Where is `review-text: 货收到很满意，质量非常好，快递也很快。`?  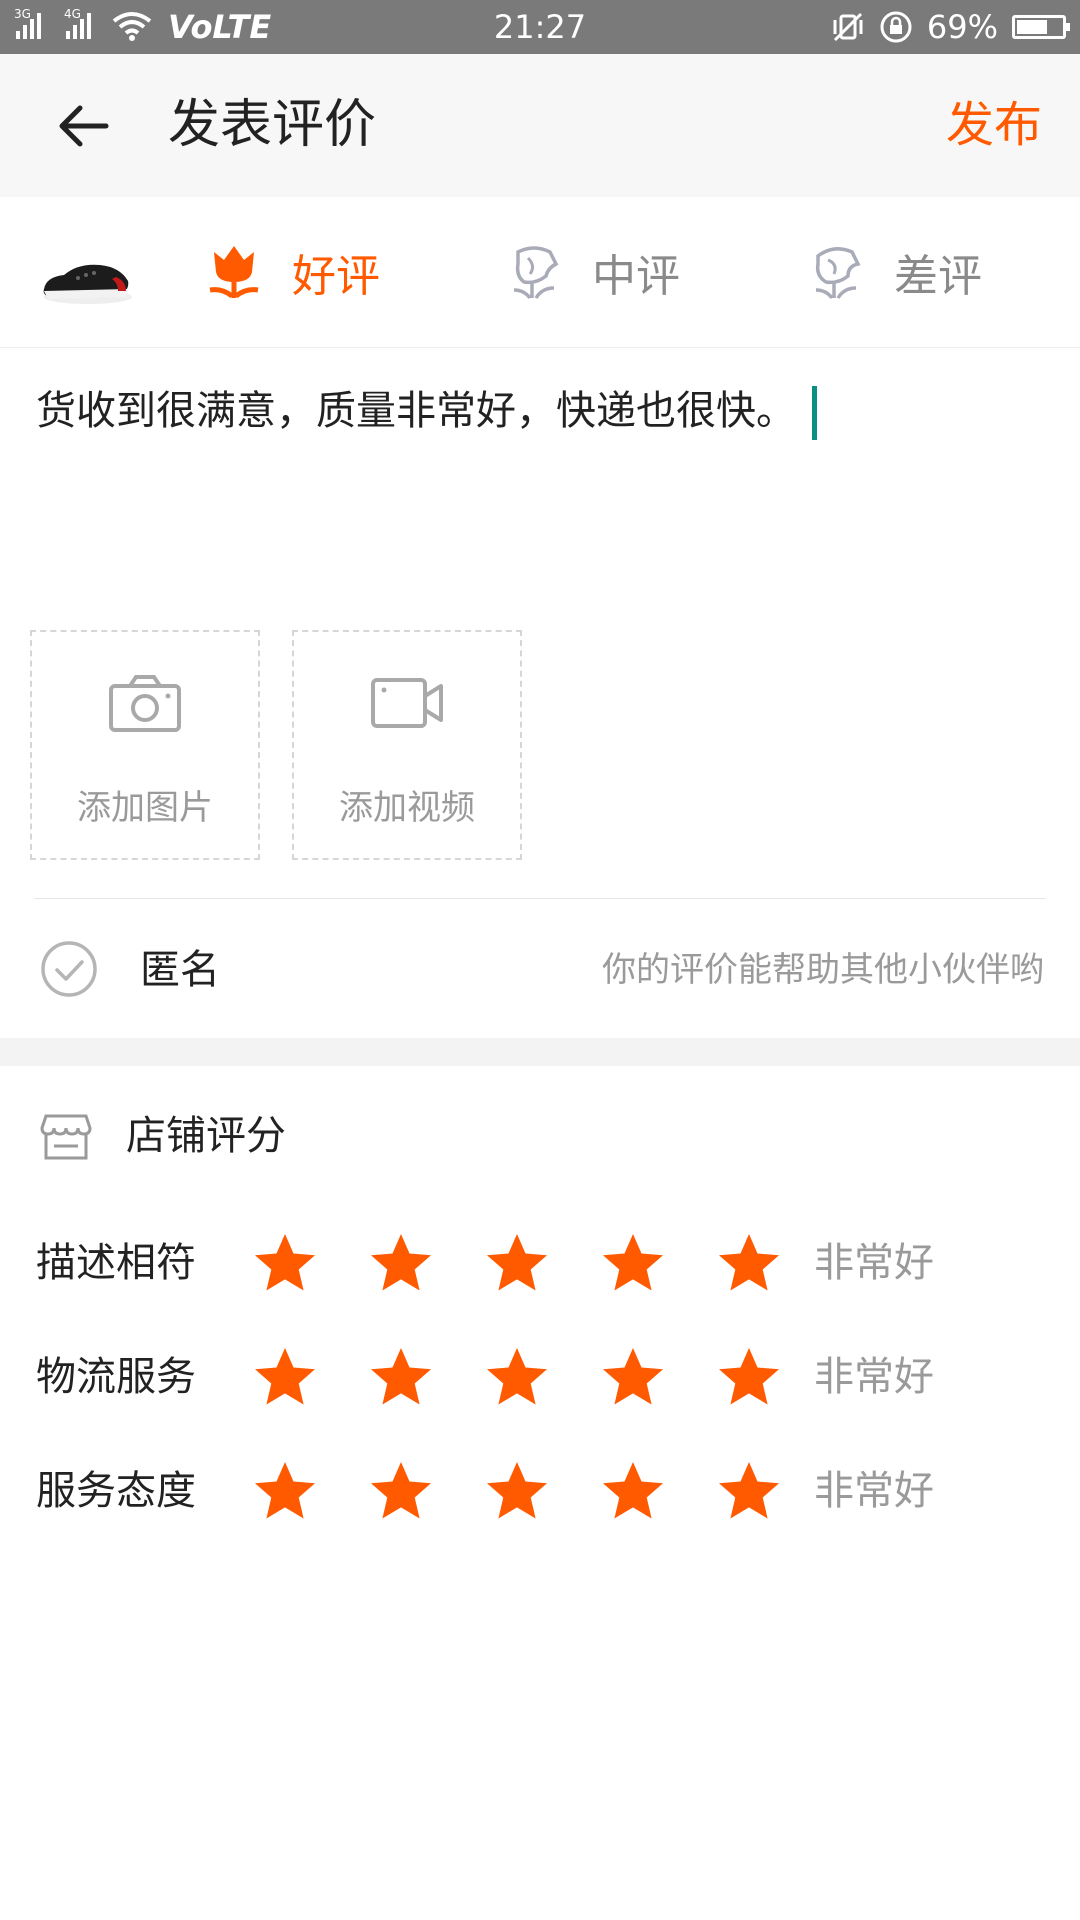
review-text: 货收到很满意，质量非常好，快递也很快。 is located at coordinates (416, 411).